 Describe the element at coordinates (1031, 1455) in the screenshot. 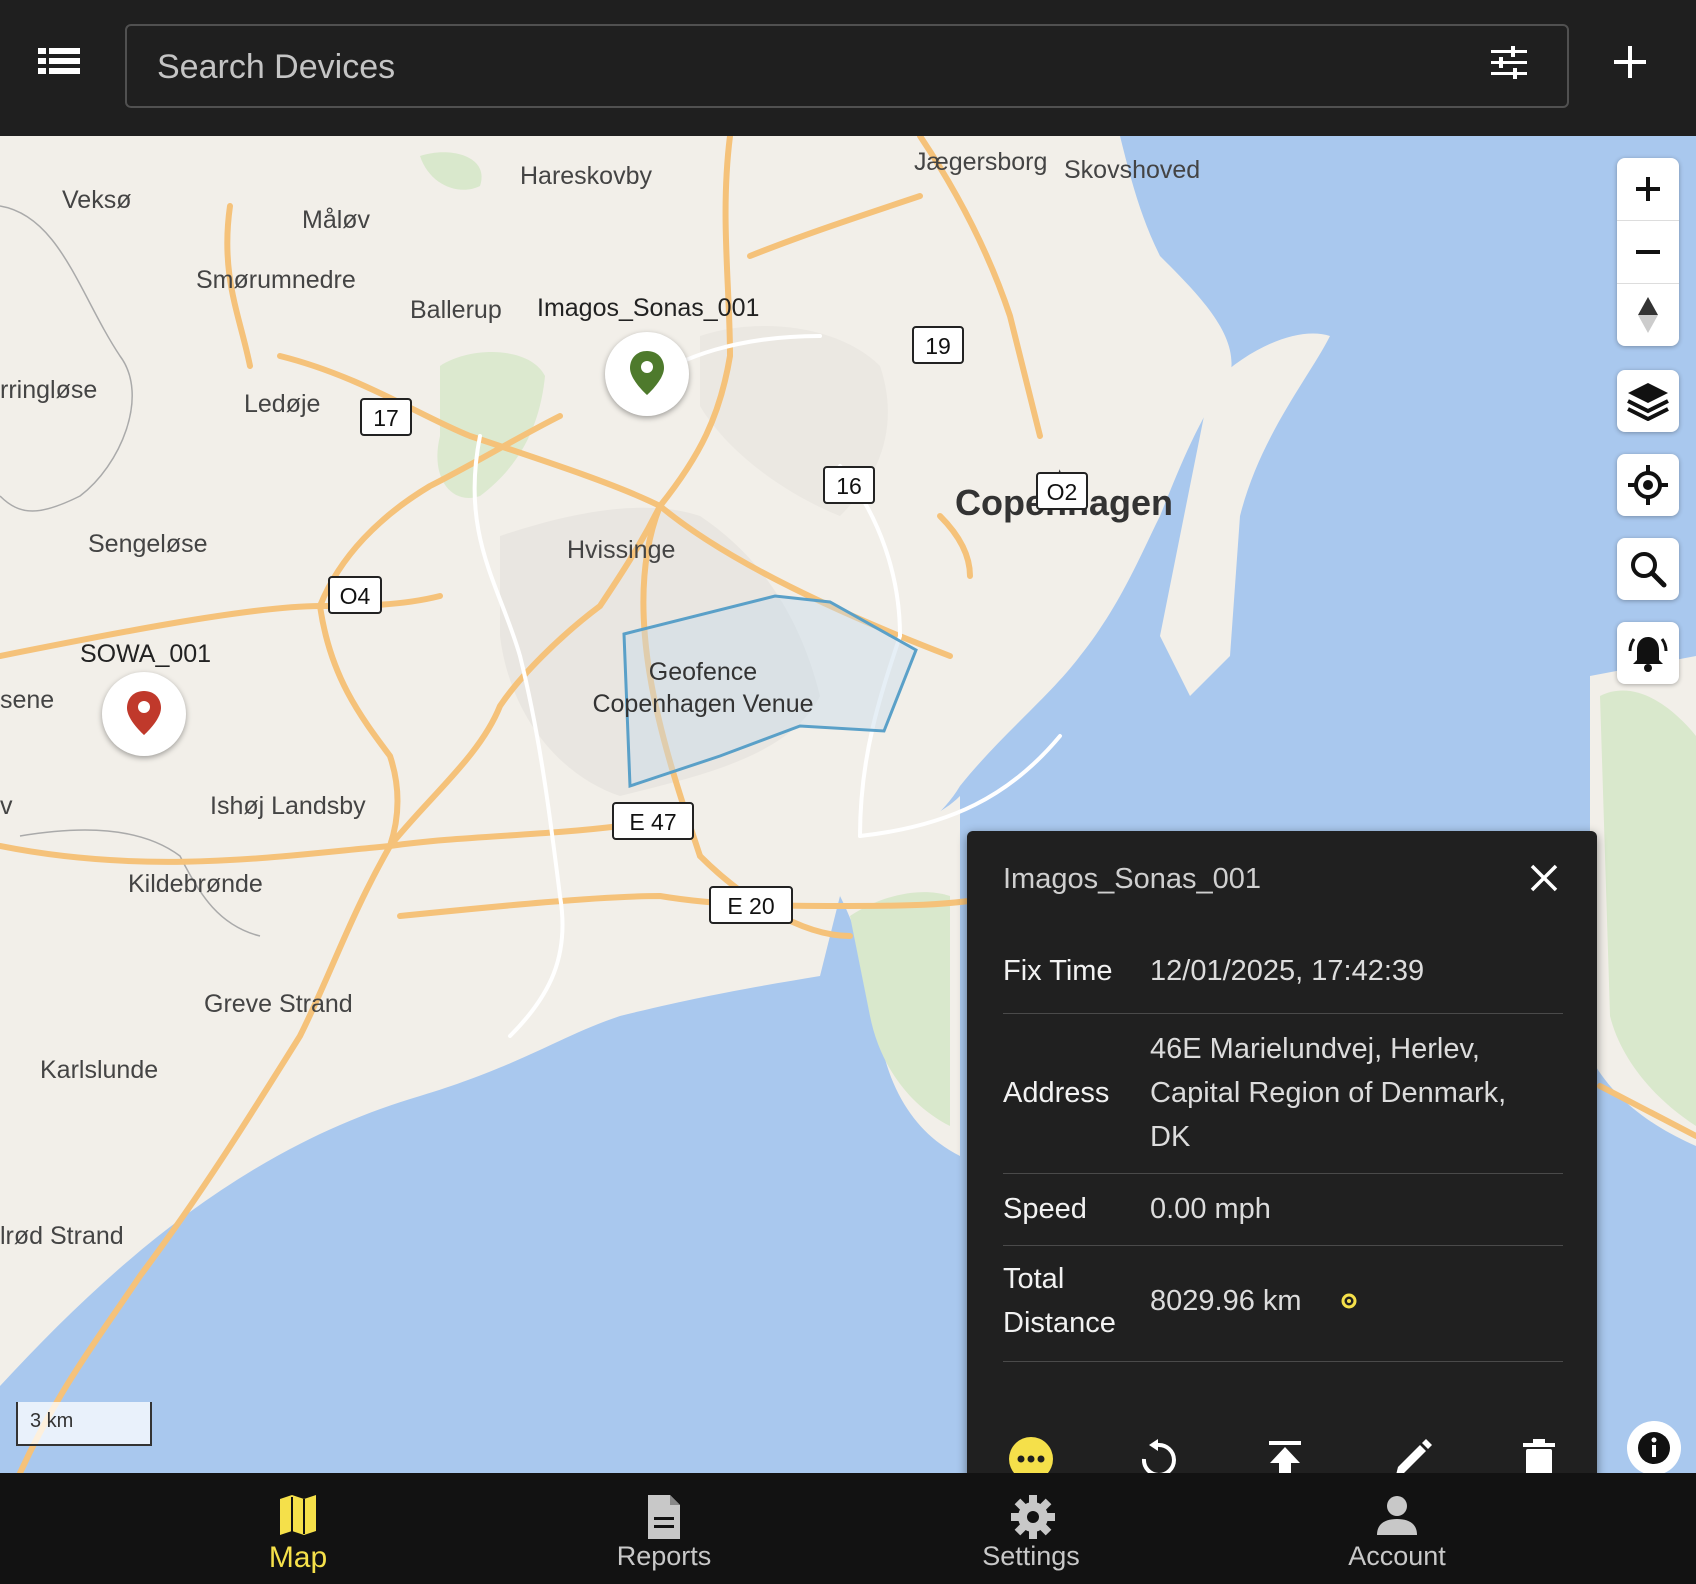

I see `more-horizontal-icon` at that location.